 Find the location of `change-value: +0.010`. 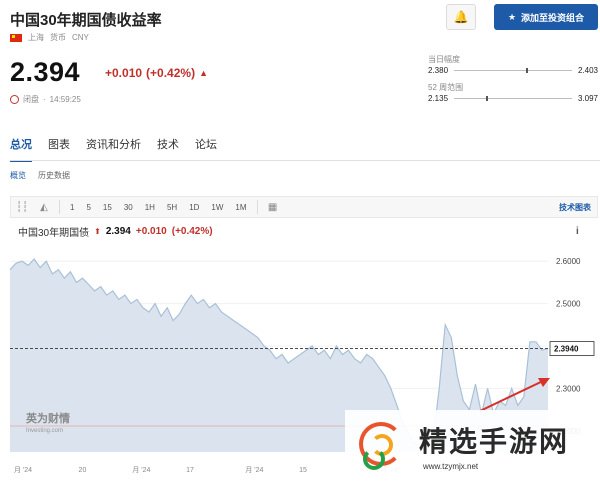

change-value: +0.010 is located at coordinates (124, 73).